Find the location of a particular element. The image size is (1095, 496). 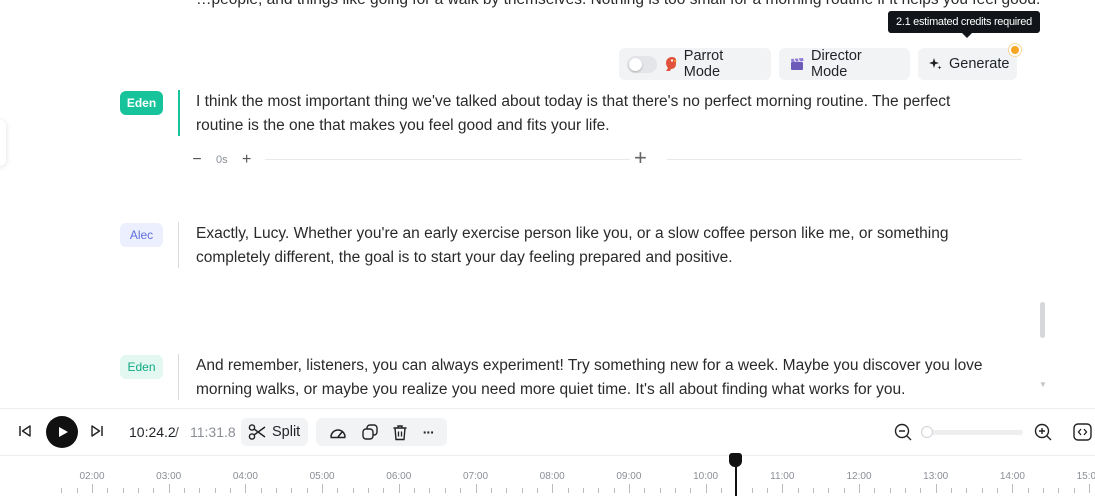

generate-button: Generate is located at coordinates (967, 64).